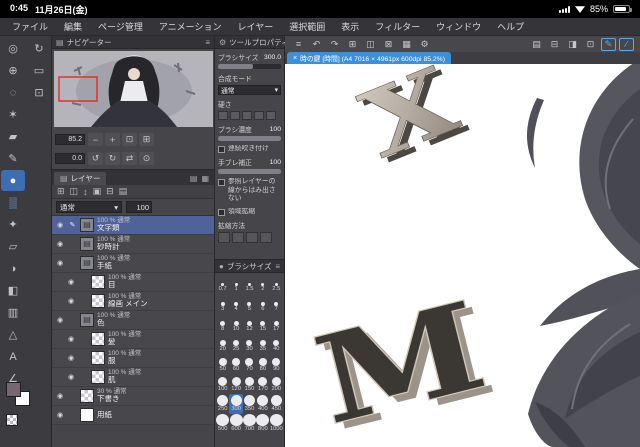  Describe the element at coordinates (190, 27) in the screenshot. I see `menu-item: アニメーション` at that location.